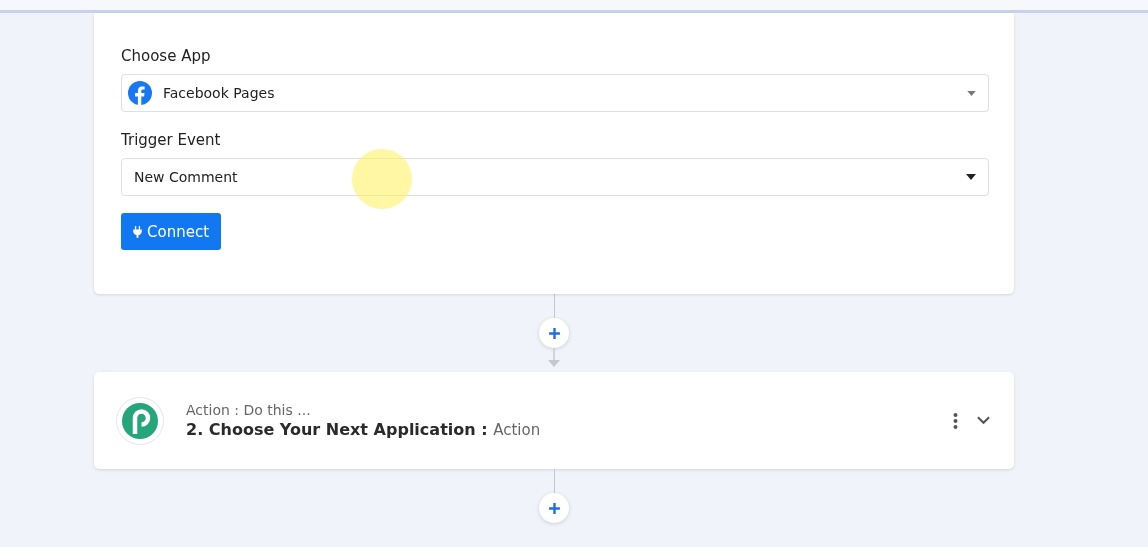 This screenshot has width=1148, height=547. Describe the element at coordinates (166, 56) in the screenshot. I see `field-label: Choose App` at that location.